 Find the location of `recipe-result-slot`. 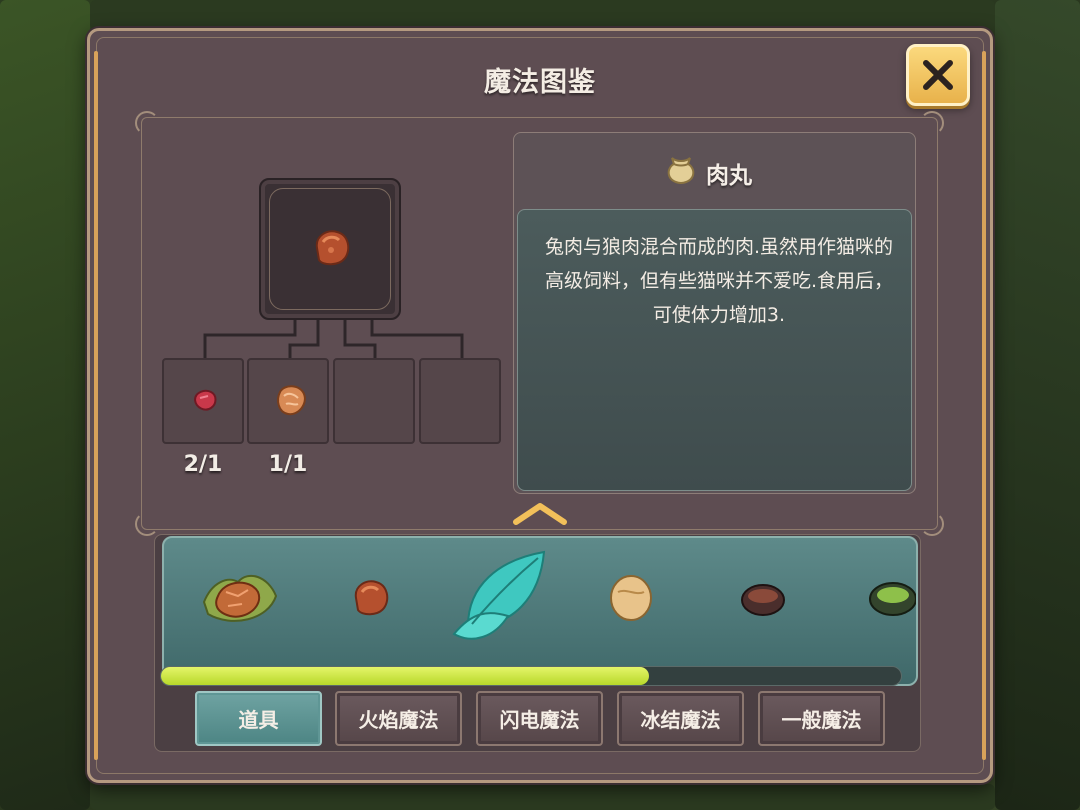

recipe-result-slot is located at coordinates (330, 249).